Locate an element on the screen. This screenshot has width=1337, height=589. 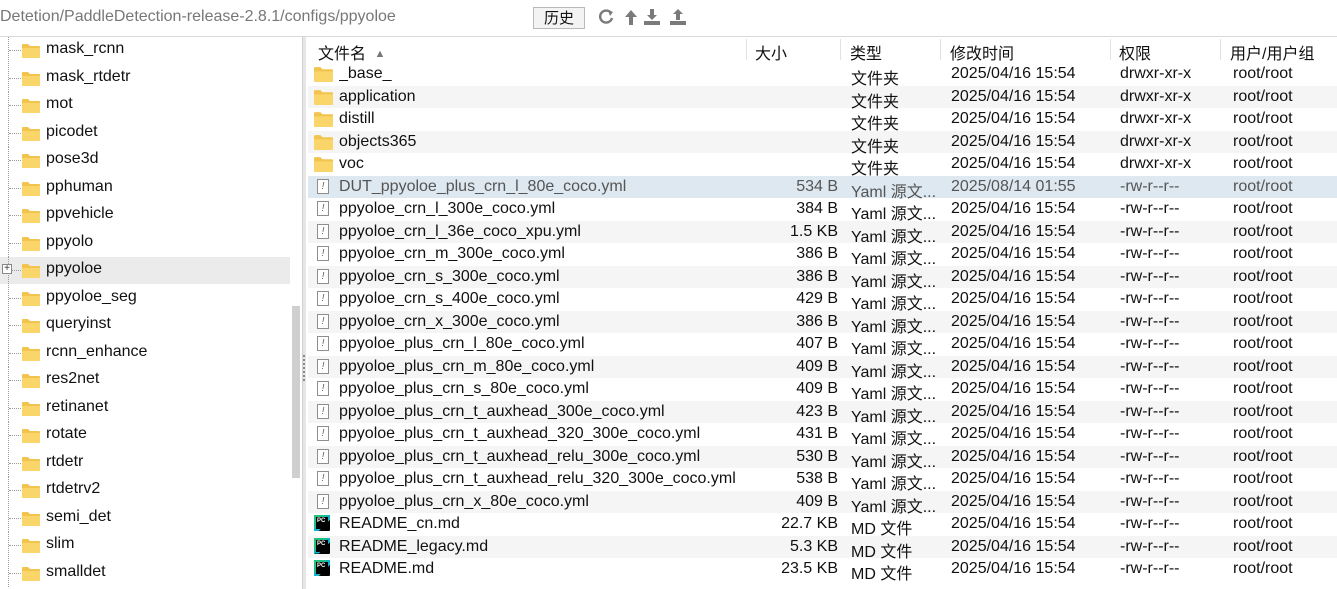
tree-item: slim is located at coordinates (145, 545).